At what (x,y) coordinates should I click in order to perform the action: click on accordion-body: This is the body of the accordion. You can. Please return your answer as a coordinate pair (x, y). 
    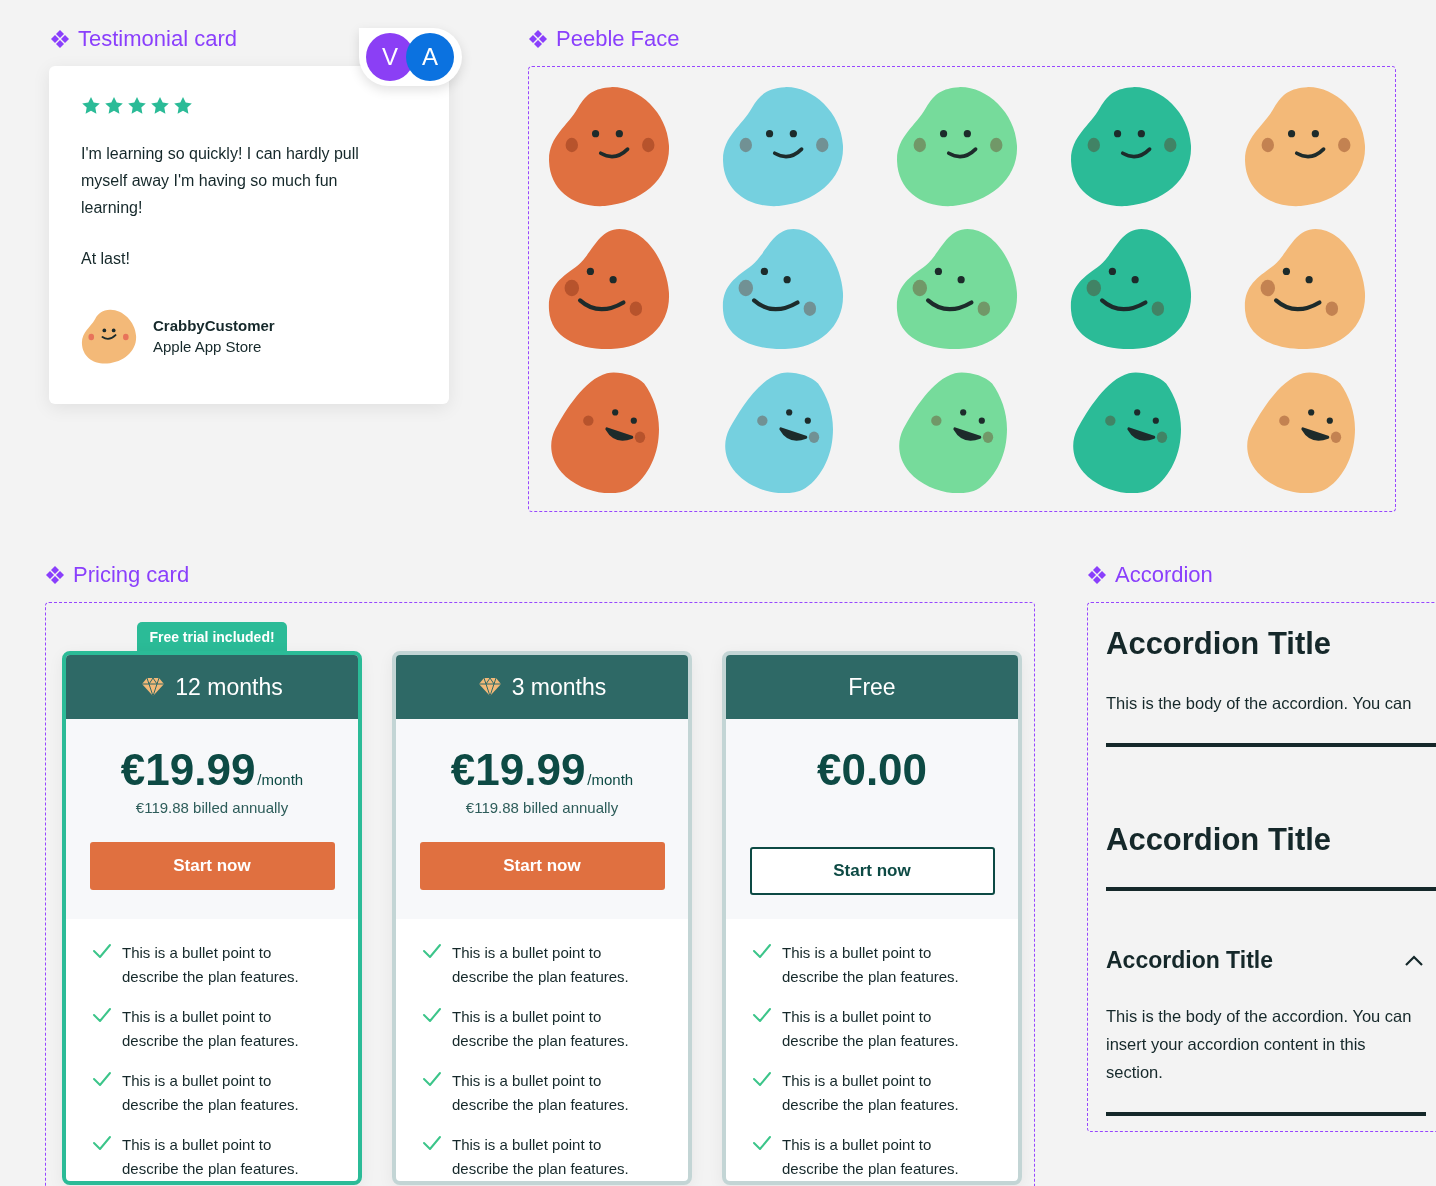
    Looking at the image, I should click on (1259, 703).